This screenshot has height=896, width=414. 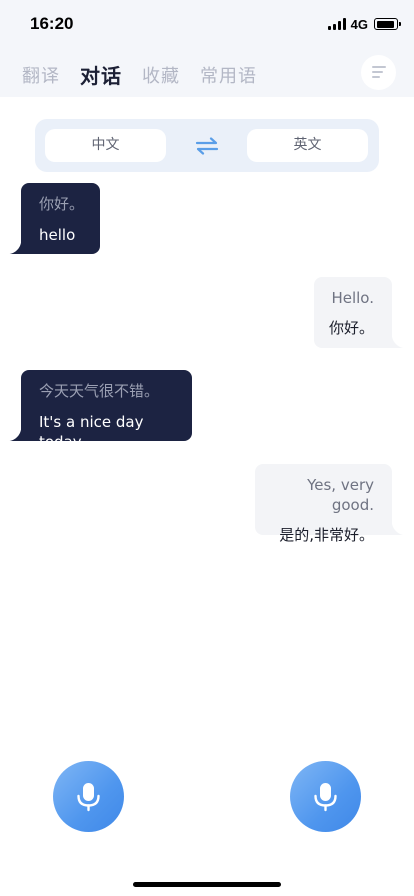 I want to click on signal-icon, so click(x=336, y=24).